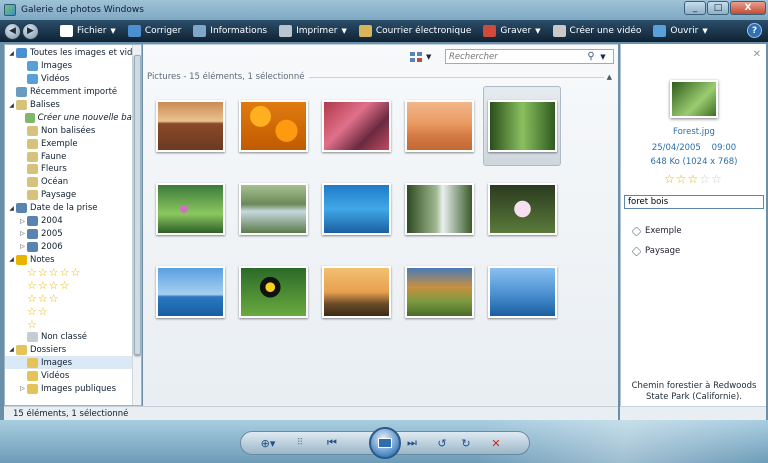 This screenshot has width=768, height=463. What do you see at coordinates (757, 54) in the screenshot?
I see `close-info-pane-icon: ✕` at bounding box center [757, 54].